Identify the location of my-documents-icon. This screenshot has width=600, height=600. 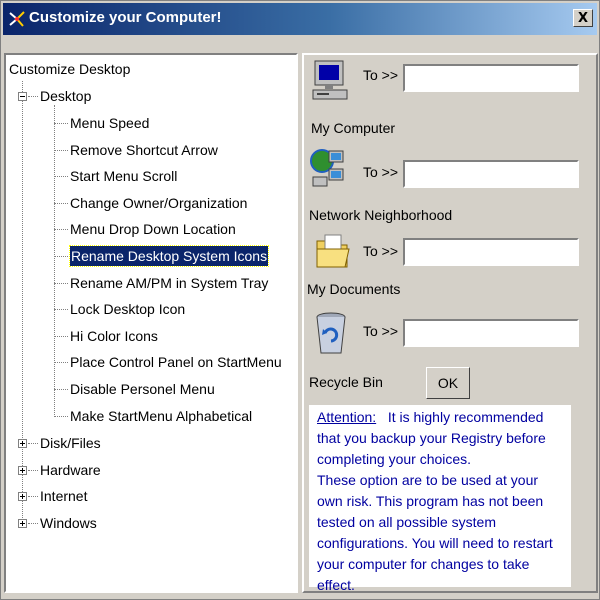
(333, 251).